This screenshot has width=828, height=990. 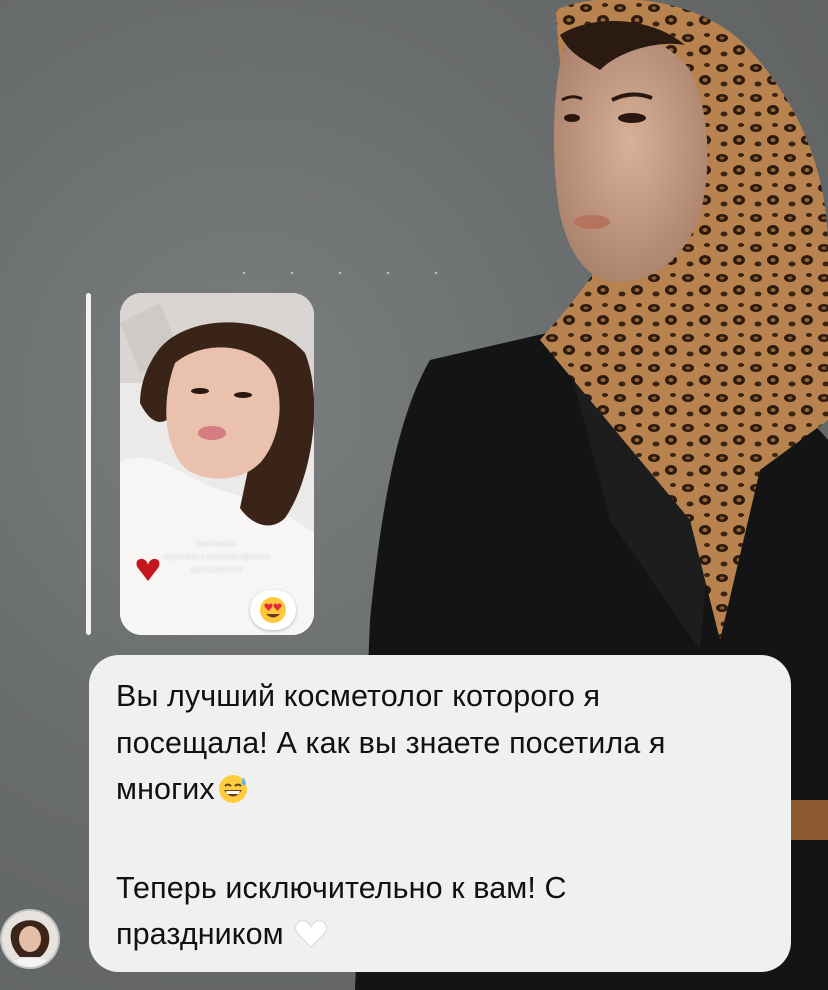 I want to click on story-caption-line: косметолога, so click(x=217, y=569).